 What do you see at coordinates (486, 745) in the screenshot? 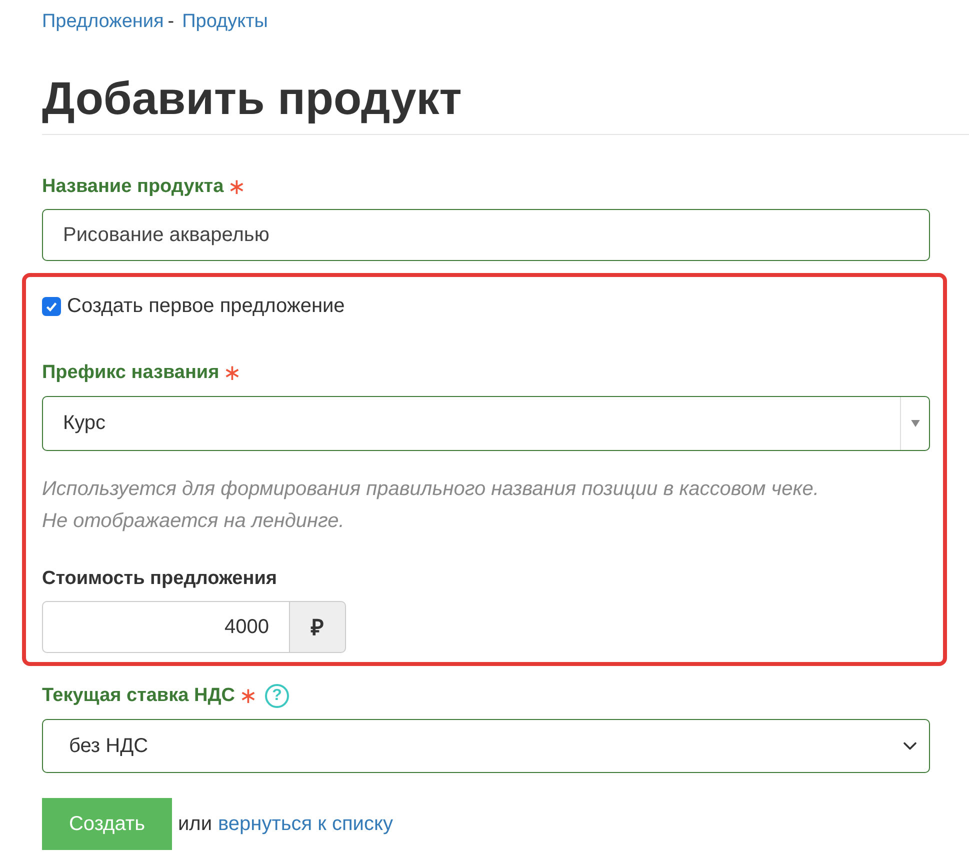
I see `select-field: без НДС` at bounding box center [486, 745].